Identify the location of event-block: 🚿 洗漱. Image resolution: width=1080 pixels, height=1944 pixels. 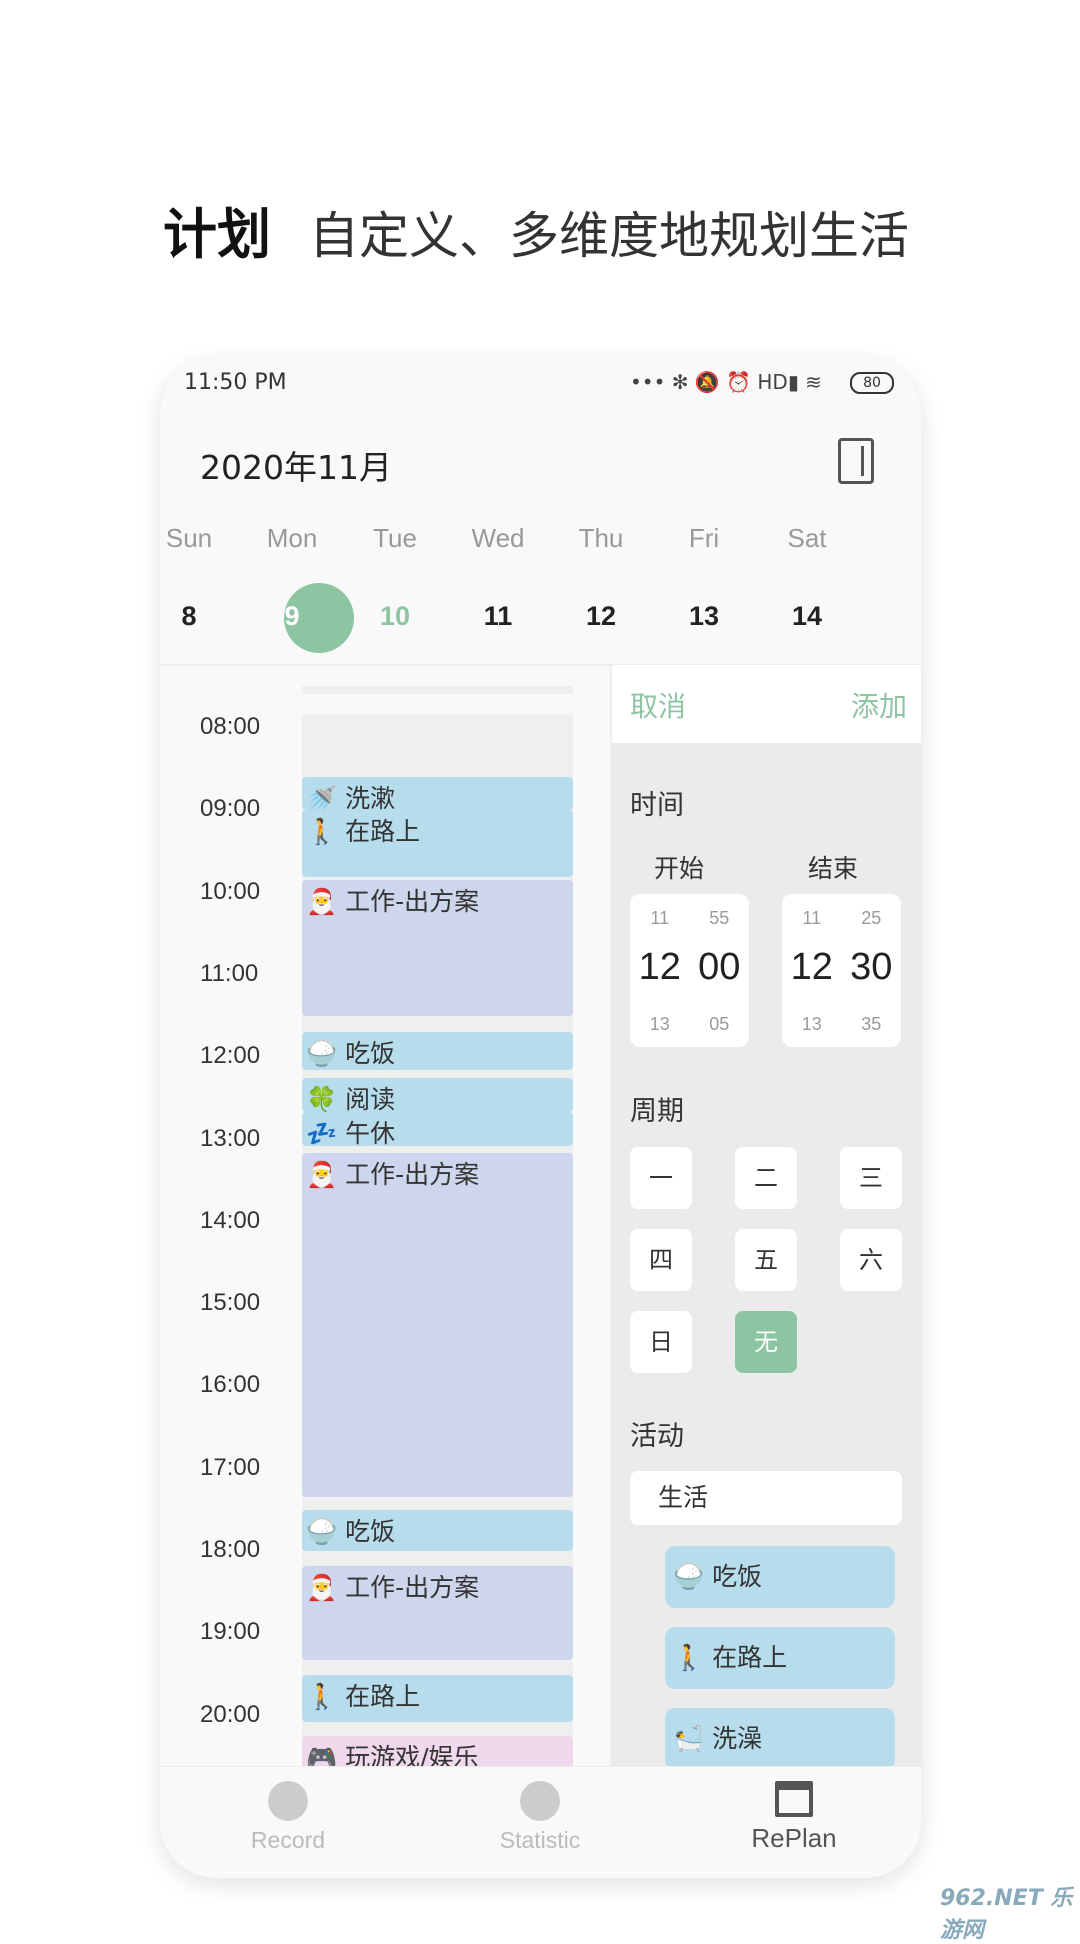
(437, 793).